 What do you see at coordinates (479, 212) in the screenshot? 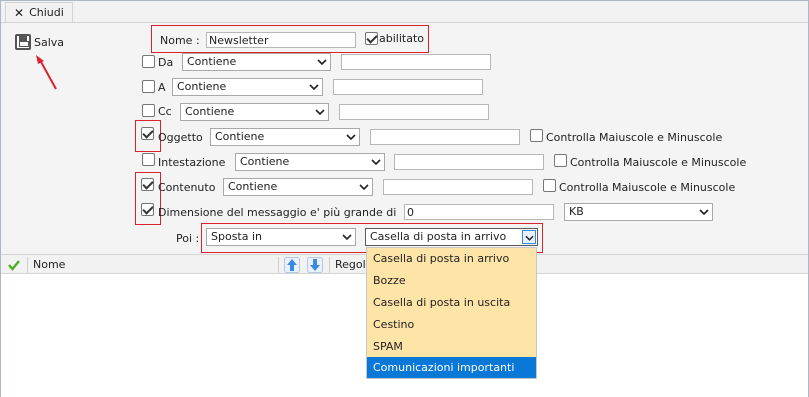
I see `size-value-input` at bounding box center [479, 212].